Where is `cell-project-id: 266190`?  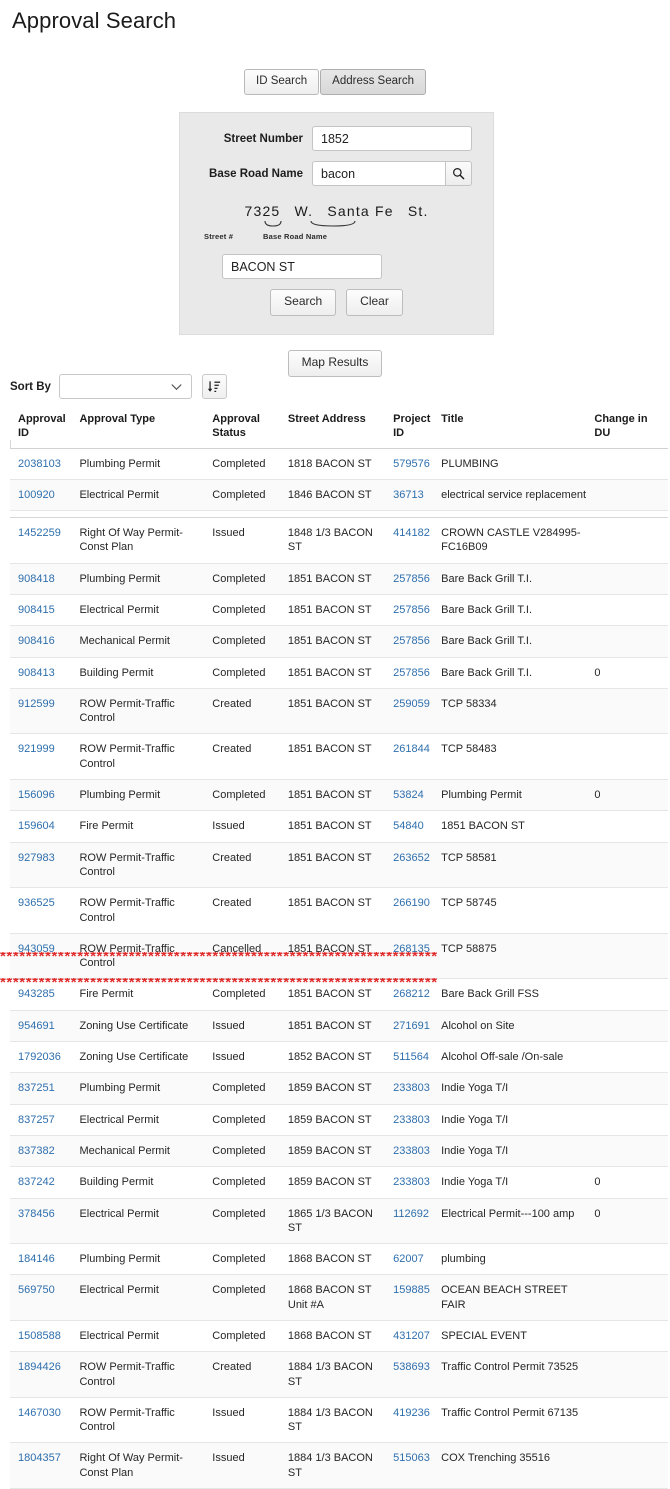 cell-project-id: 266190 is located at coordinates (417, 910).